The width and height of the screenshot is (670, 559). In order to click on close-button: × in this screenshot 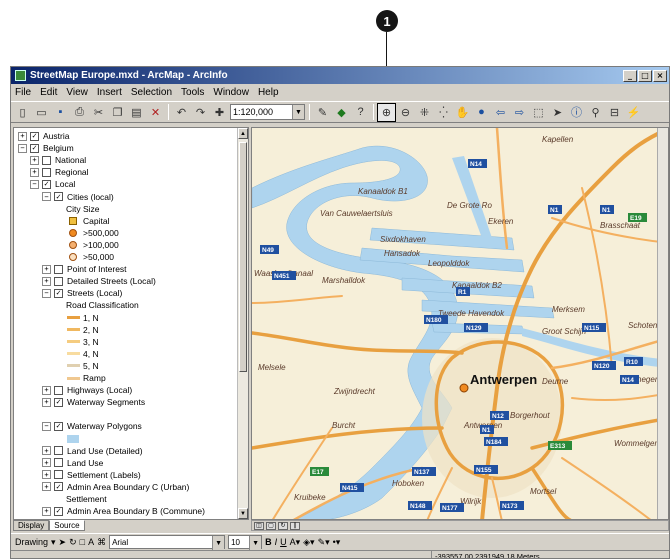, I will do `click(660, 75)`.